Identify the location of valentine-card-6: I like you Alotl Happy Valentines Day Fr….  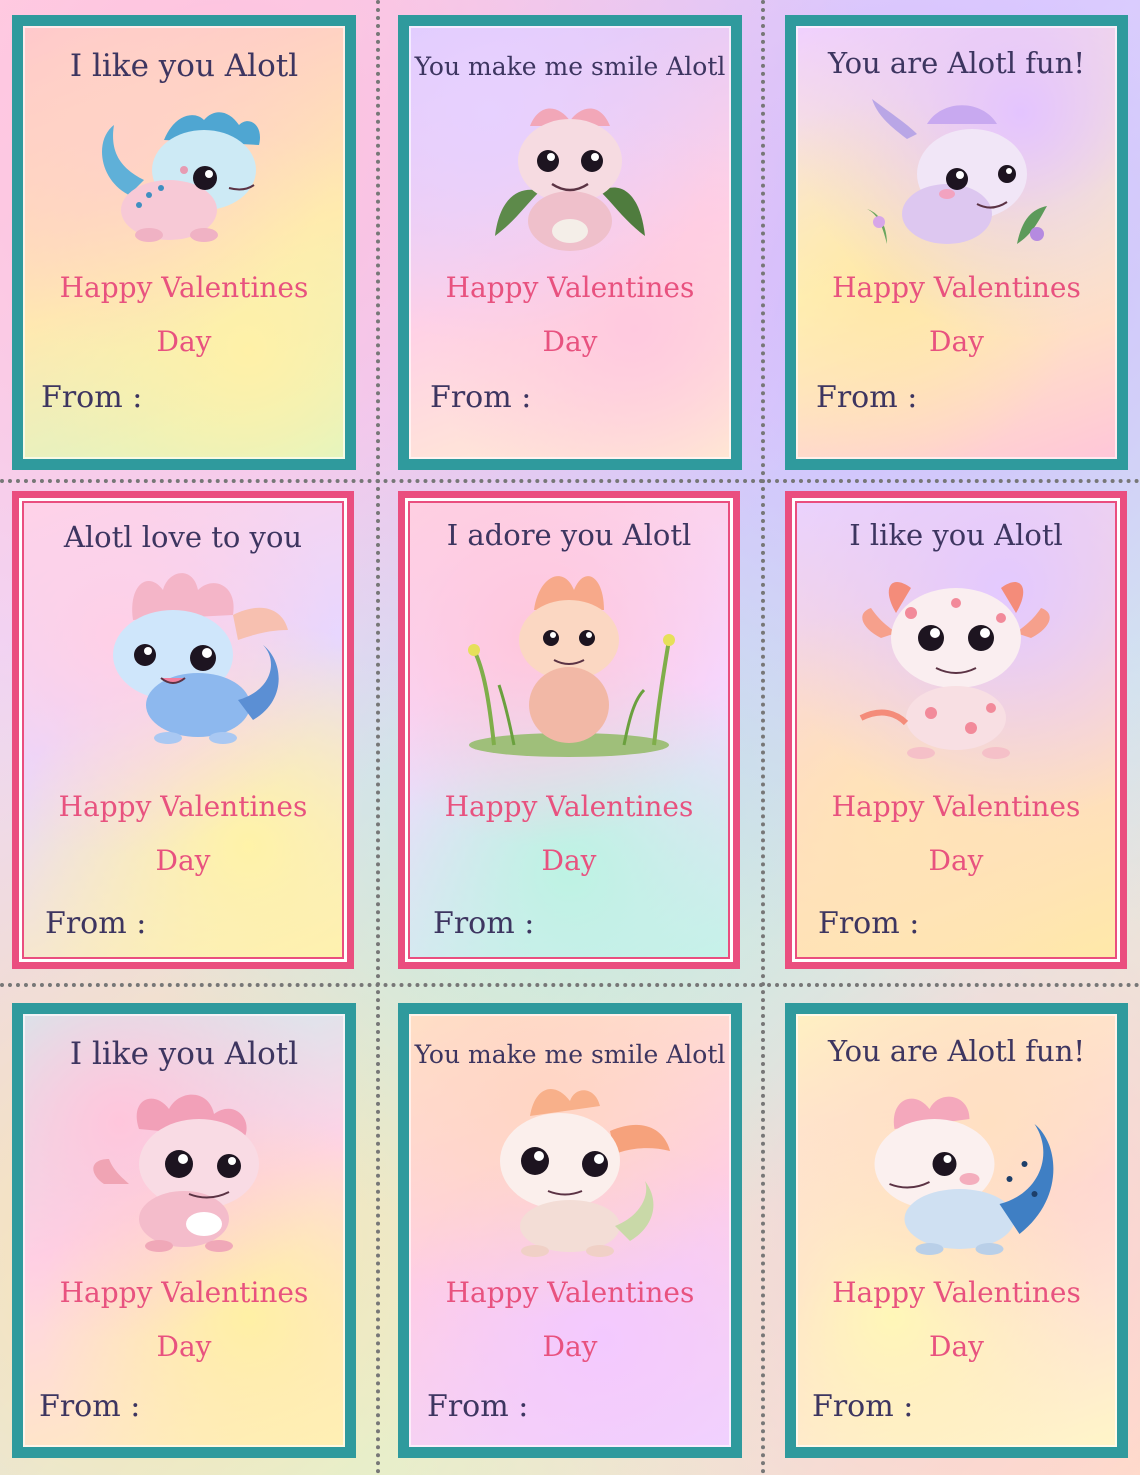
(956, 730).